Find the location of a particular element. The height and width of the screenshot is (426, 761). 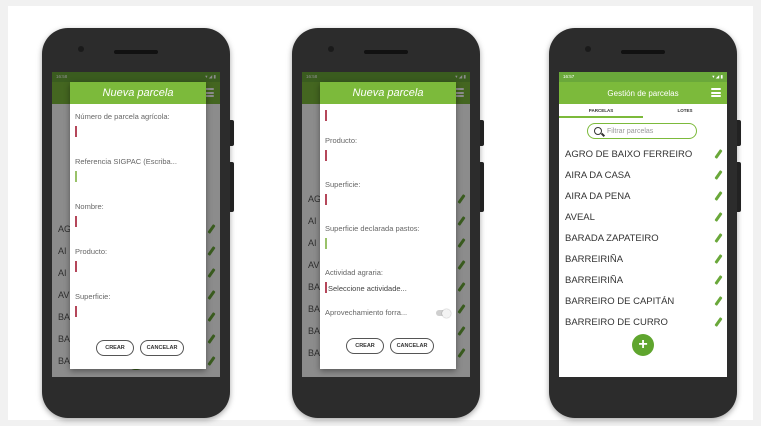

parcel-row: AIRA DA CASA is located at coordinates (644, 175).